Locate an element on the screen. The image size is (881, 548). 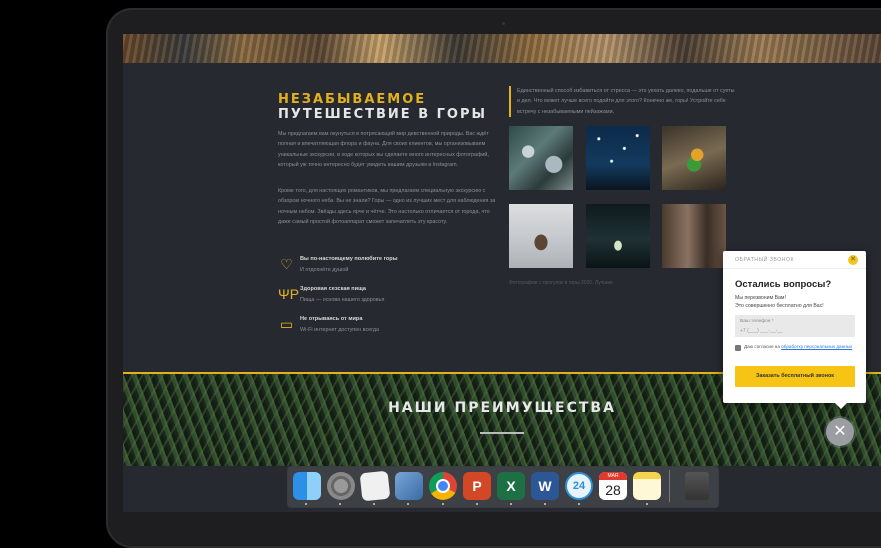
textedit-icon is located at coordinates (375, 486).